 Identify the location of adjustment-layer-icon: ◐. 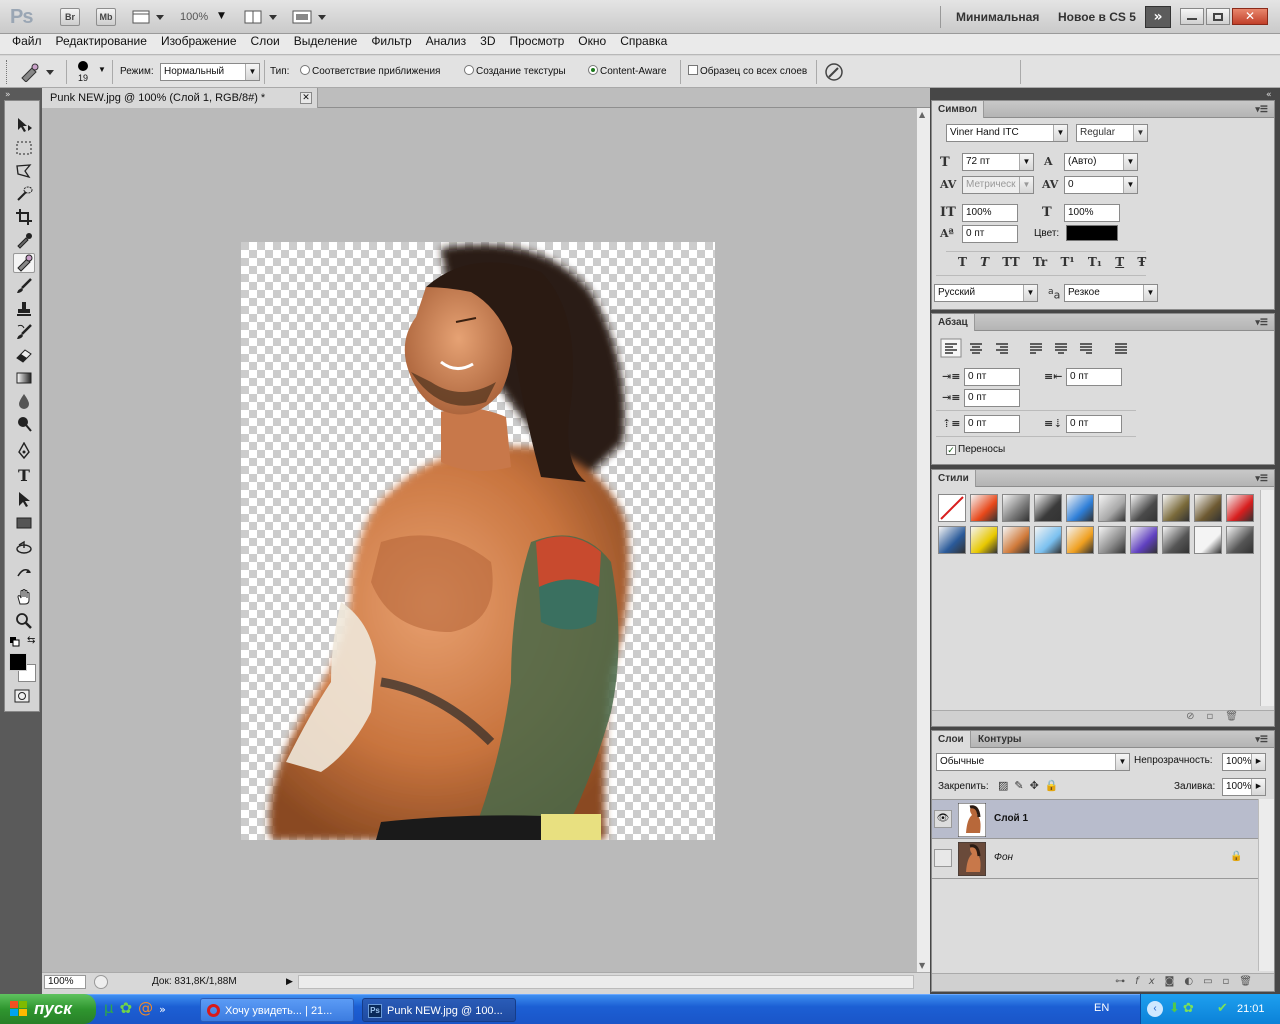
(1193, 981).